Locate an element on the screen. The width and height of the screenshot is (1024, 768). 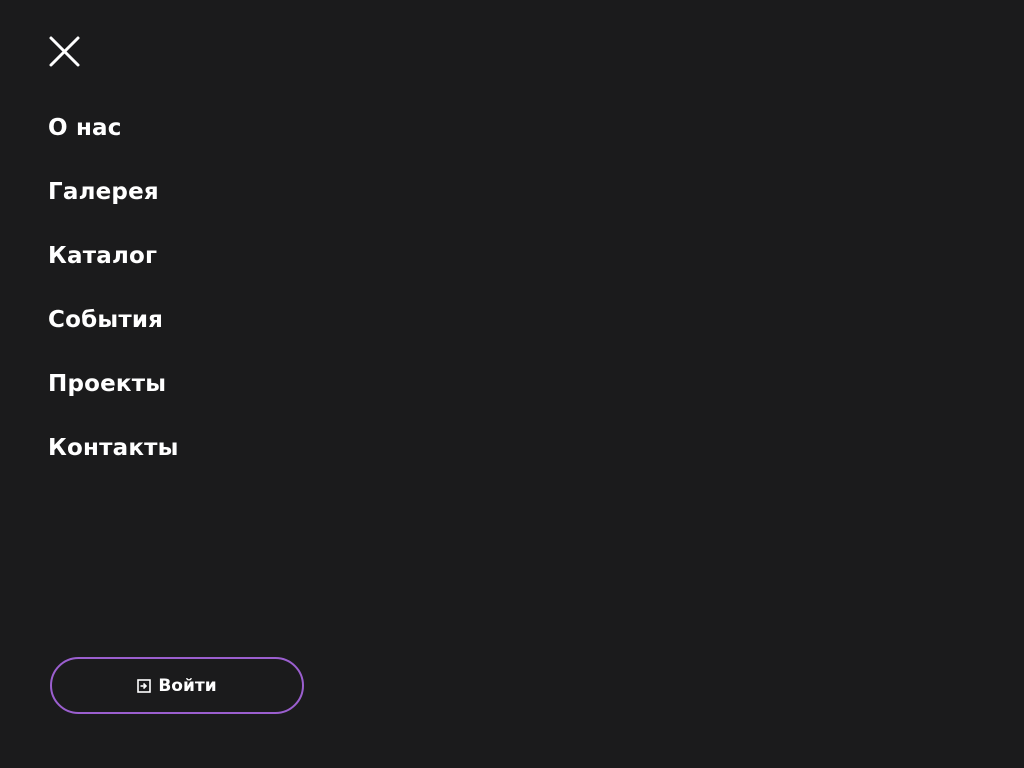
login-label: Войти is located at coordinates (187, 685).